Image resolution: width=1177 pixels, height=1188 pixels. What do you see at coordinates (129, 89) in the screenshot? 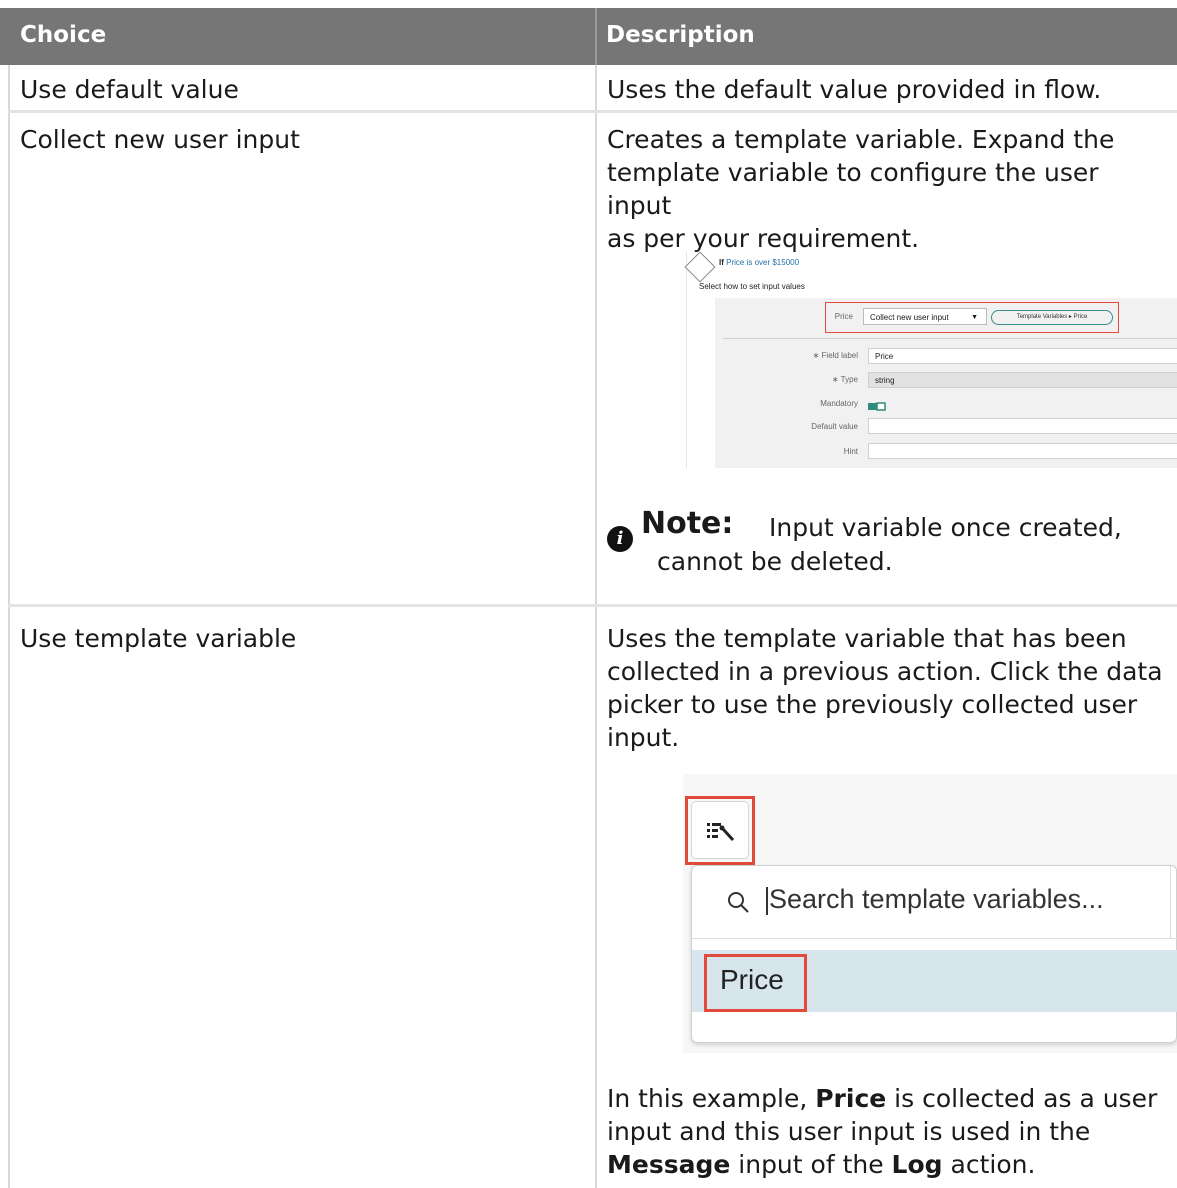
I see `row1-choice: Use default value` at bounding box center [129, 89].